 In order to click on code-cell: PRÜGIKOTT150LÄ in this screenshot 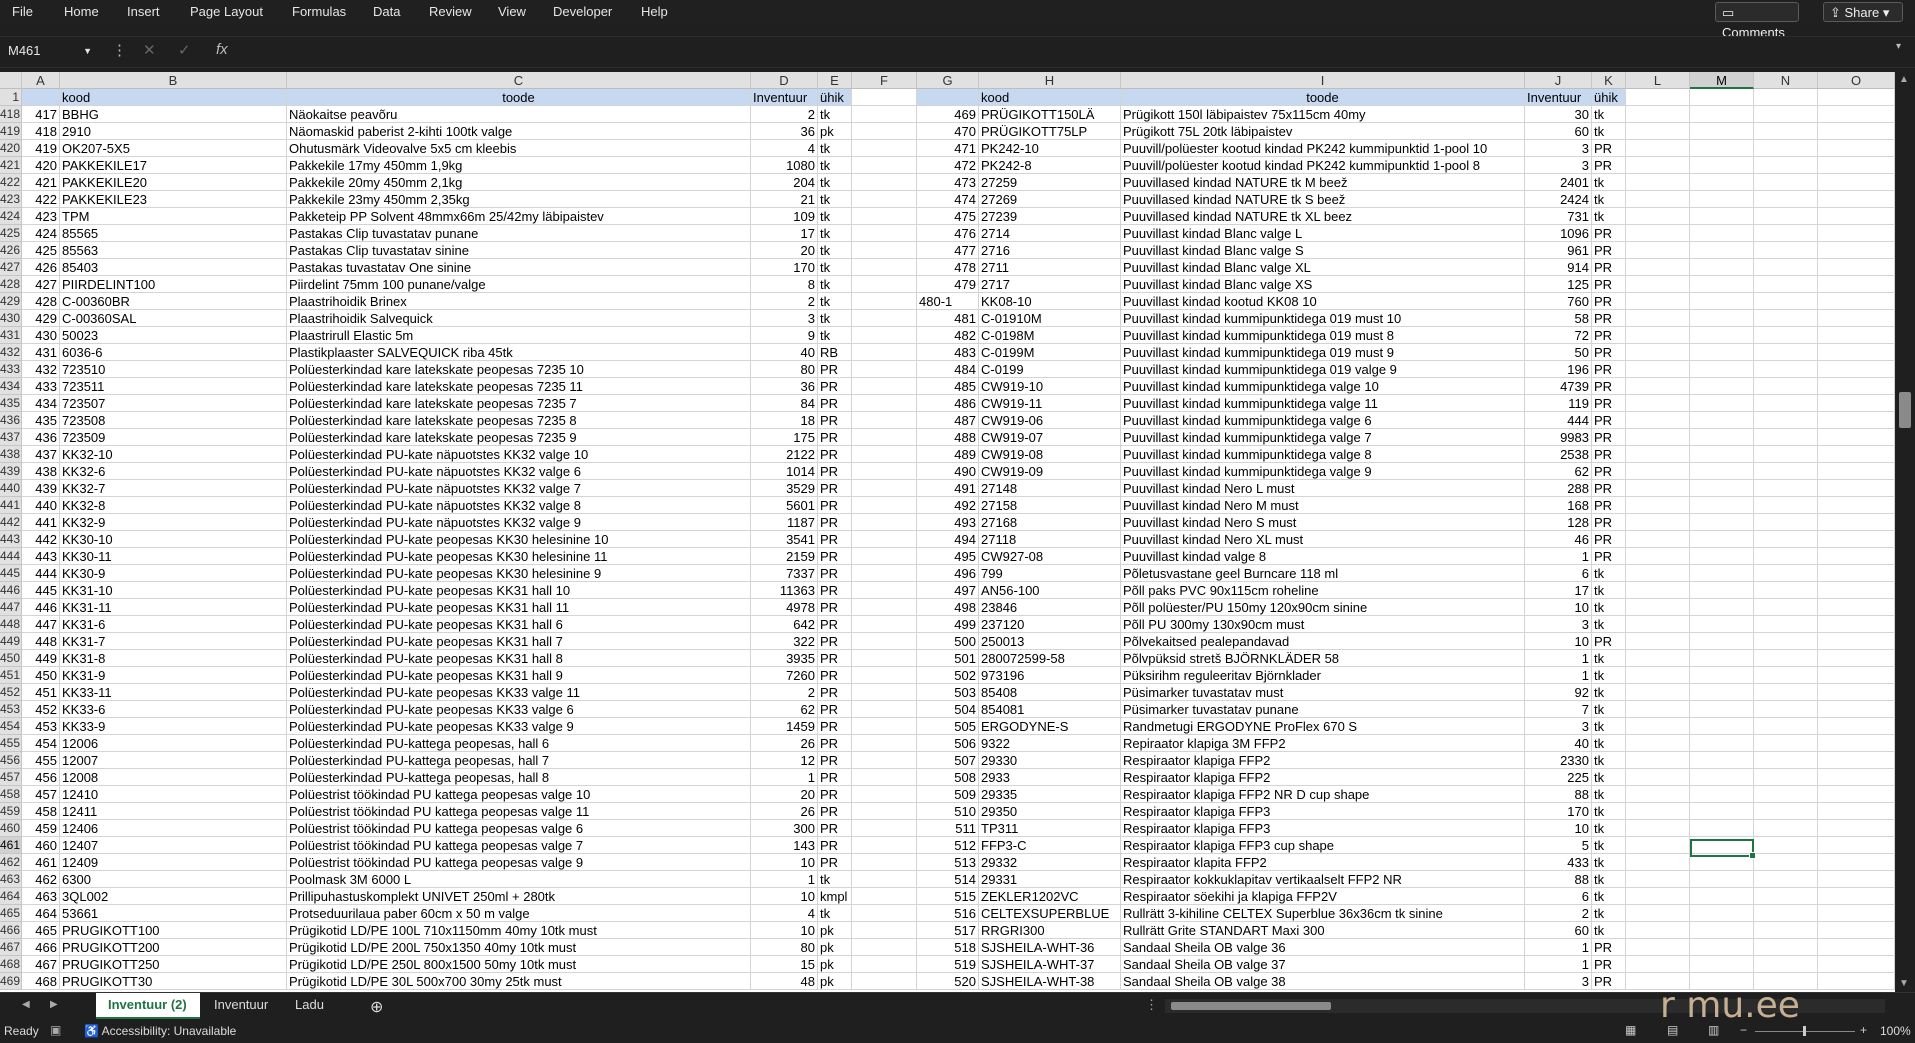, I will do `click(1050, 114)`.